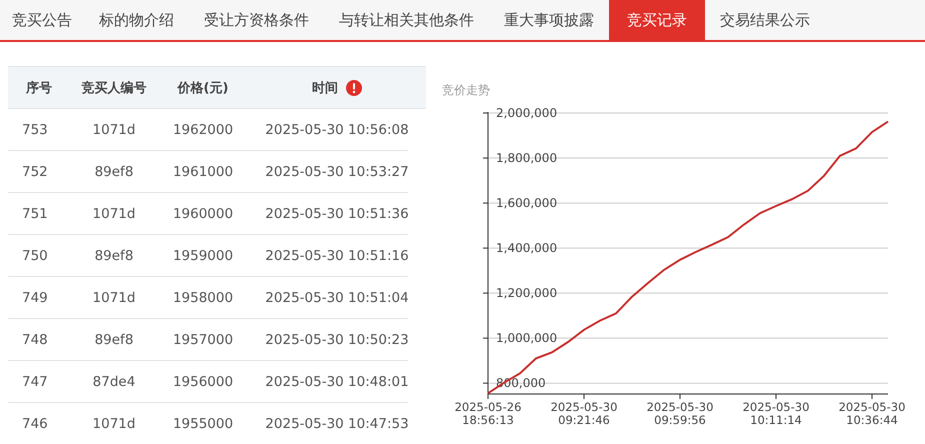 The image size is (925, 444). I want to click on tab: 竞买记录, so click(657, 20).